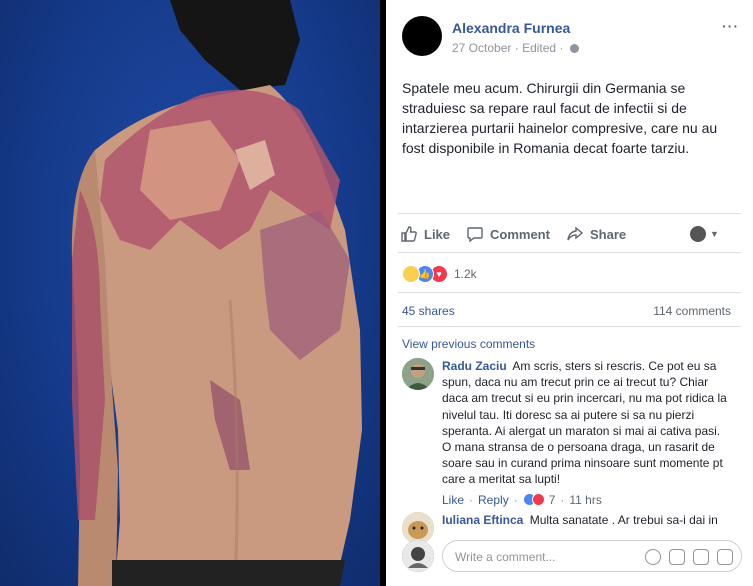  I want to click on view-previous-comments: View previous comments, so click(468, 344).